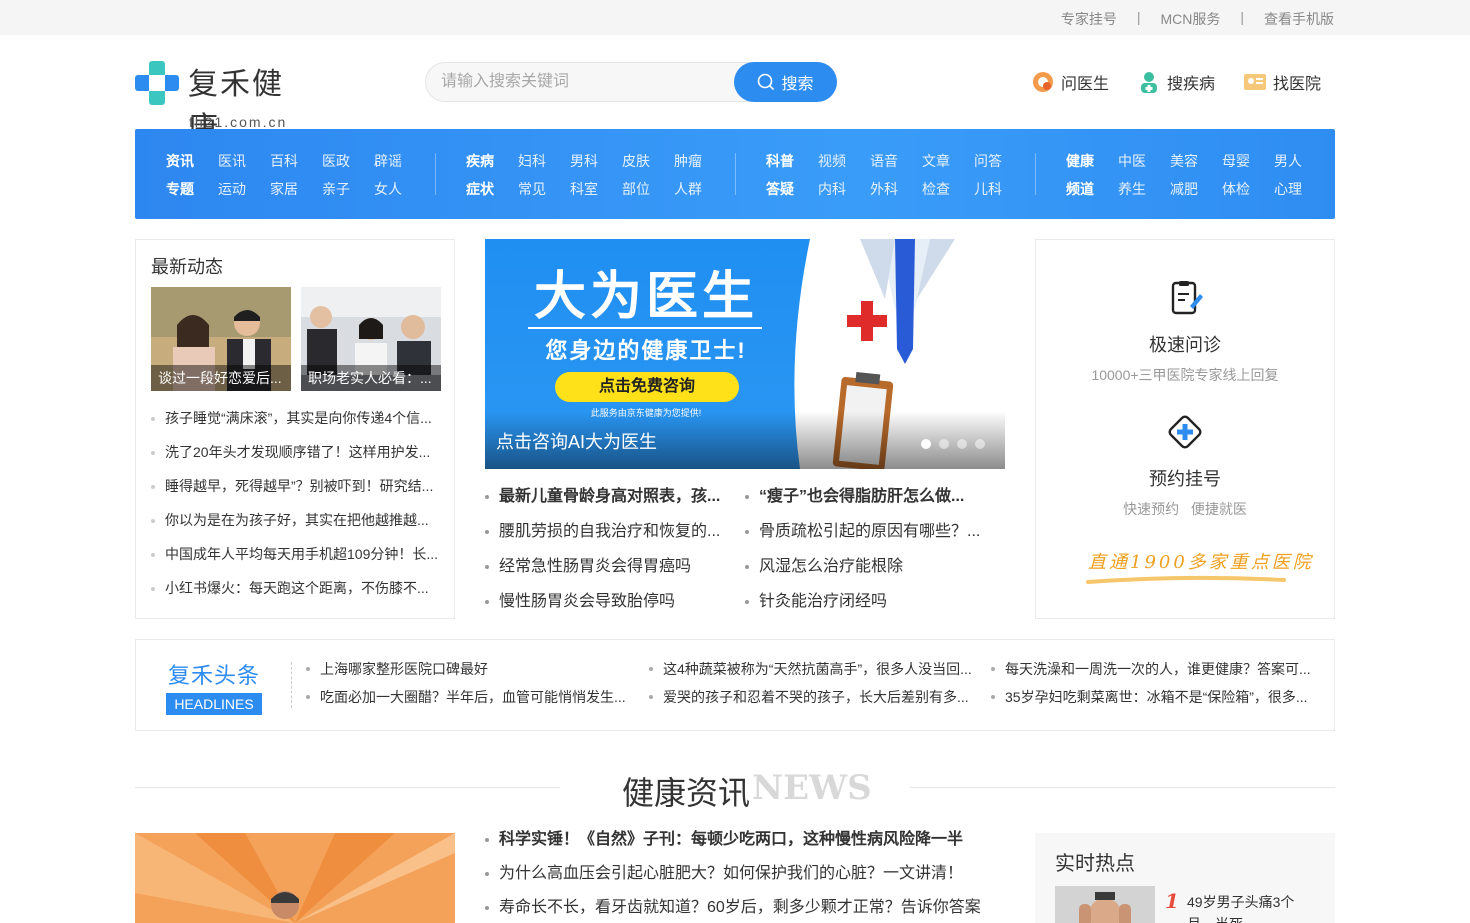 This screenshot has height=923, width=1470. What do you see at coordinates (544, 161) in the screenshot?
I see `nav-item: 妇科` at bounding box center [544, 161].